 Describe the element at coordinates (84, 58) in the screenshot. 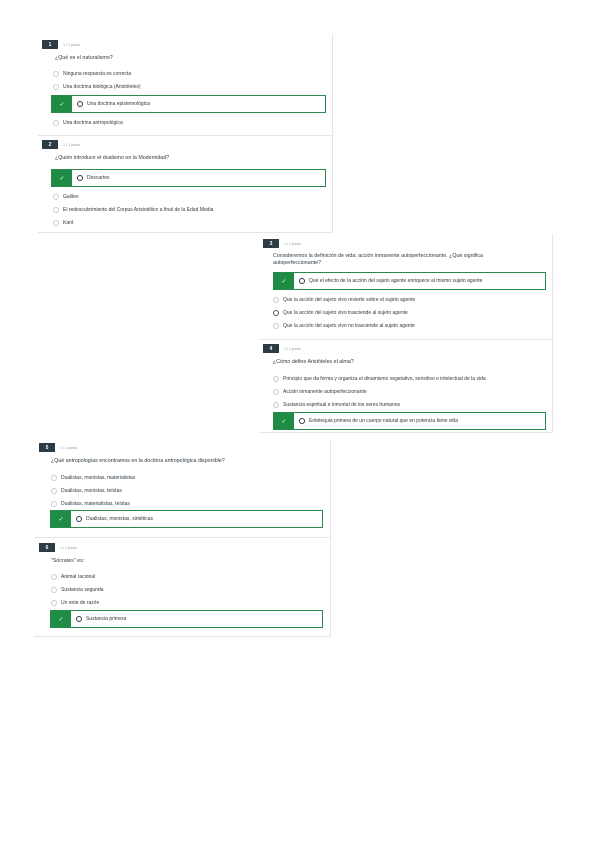

I see `question-text: ¿Qué es el naturalismo?` at that location.